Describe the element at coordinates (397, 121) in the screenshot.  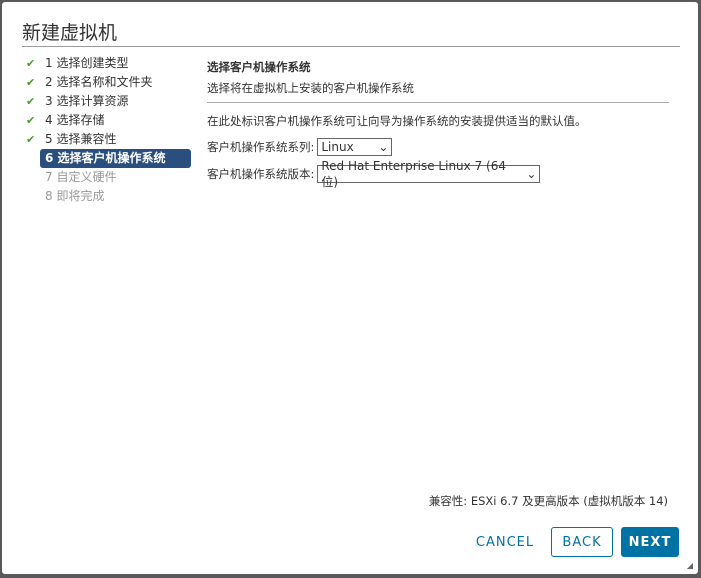
I see `description: 在此处标识客户机操作系统可让向导为操作系统的安装提供适当的默认值。` at that location.